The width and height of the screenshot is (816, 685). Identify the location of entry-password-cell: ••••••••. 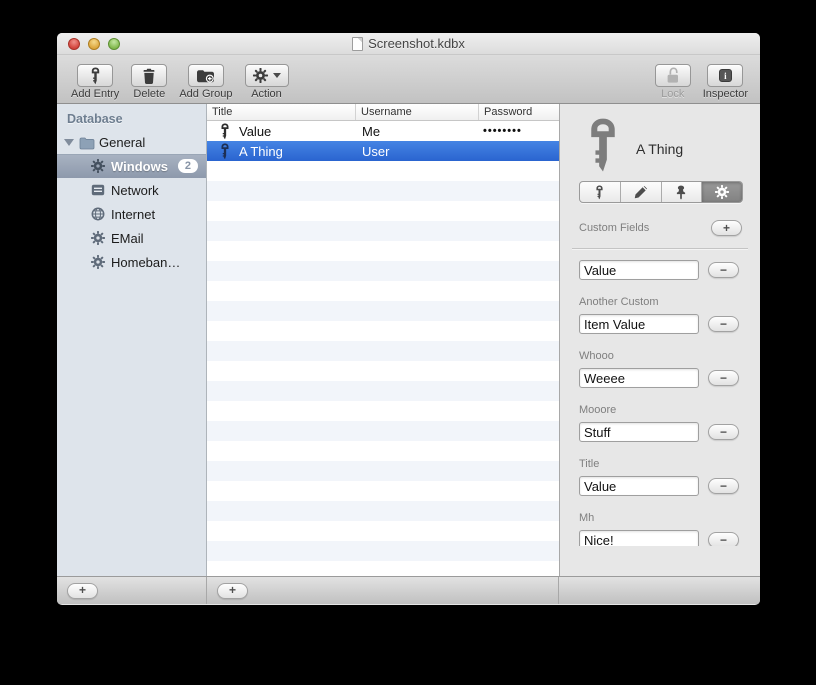
(502, 131).